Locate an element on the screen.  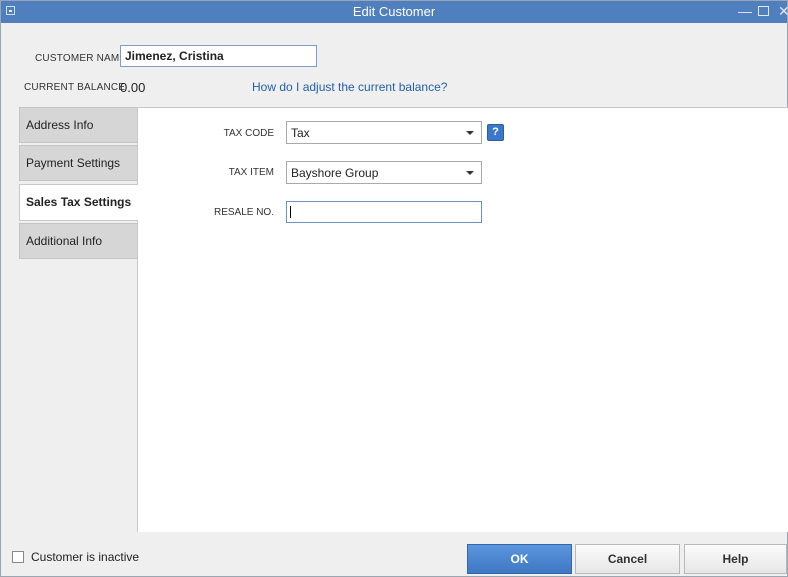
maximize-icon is located at coordinates (763, 11).